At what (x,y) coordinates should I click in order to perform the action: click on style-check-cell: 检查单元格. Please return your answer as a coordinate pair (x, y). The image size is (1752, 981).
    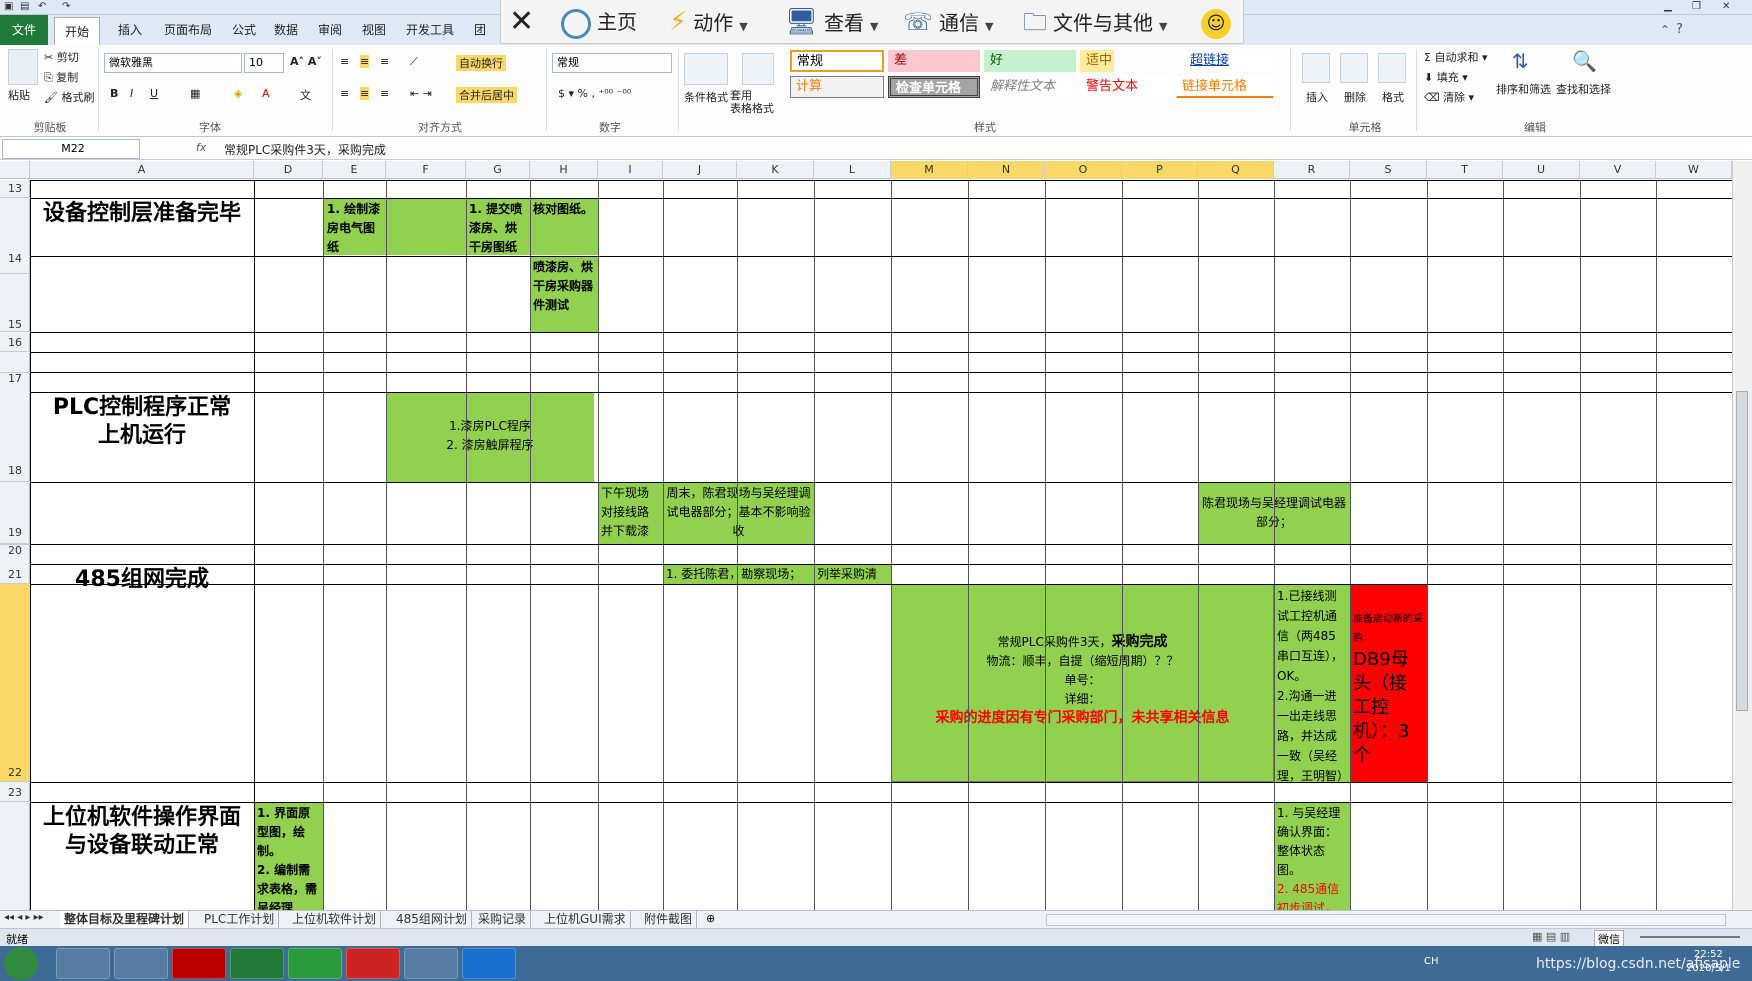
    Looking at the image, I should click on (934, 87).